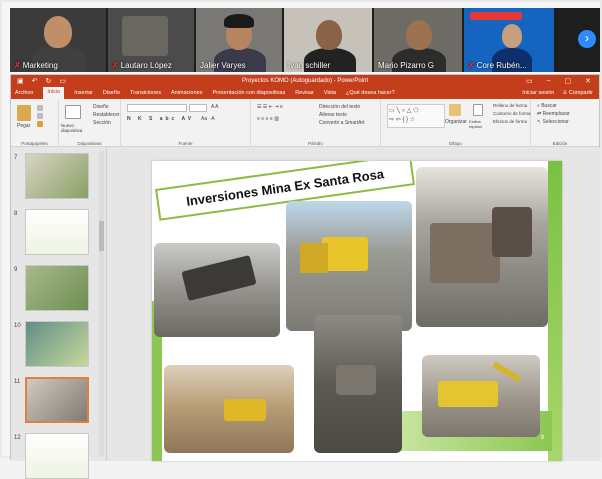  I want to click on font-name-input, so click(157, 108).